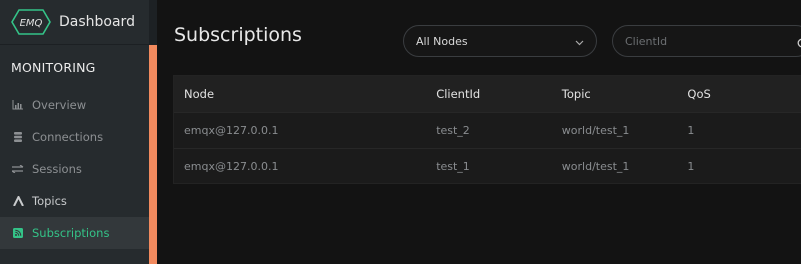 The image size is (801, 264). Describe the element at coordinates (238, 35) in the screenshot. I see `page-title: Subscriptions` at that location.